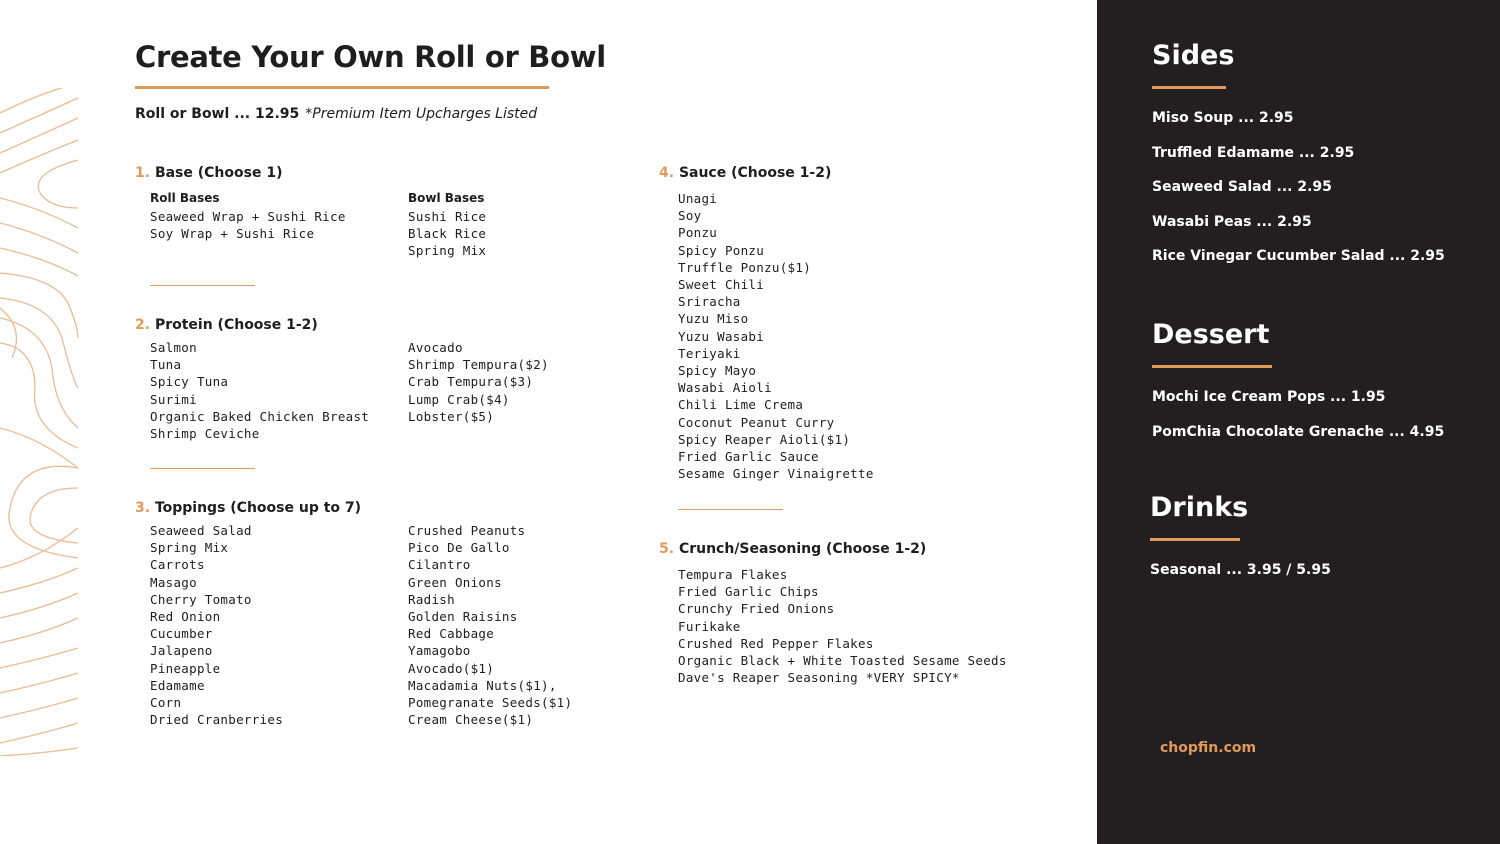 The width and height of the screenshot is (1500, 844). I want to click on menu-item: Miso Soup ... 2.95, so click(1223, 118).